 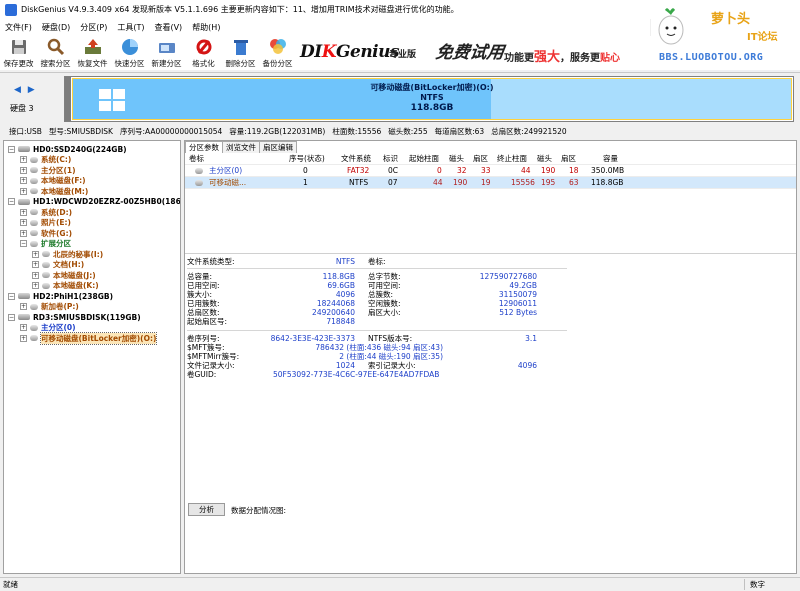 I want to click on tree-partition-node: + 新加卷(P:), so click(x=49, y=307).